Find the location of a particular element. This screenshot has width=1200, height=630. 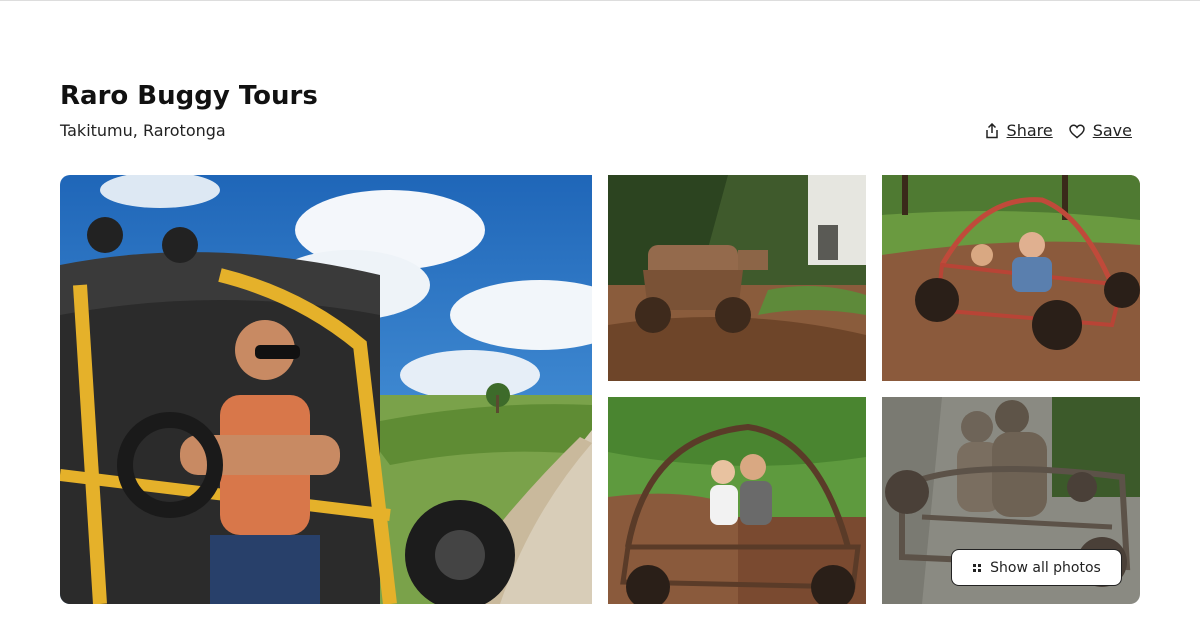

photo-muddy-buggy-image is located at coordinates (737, 278).